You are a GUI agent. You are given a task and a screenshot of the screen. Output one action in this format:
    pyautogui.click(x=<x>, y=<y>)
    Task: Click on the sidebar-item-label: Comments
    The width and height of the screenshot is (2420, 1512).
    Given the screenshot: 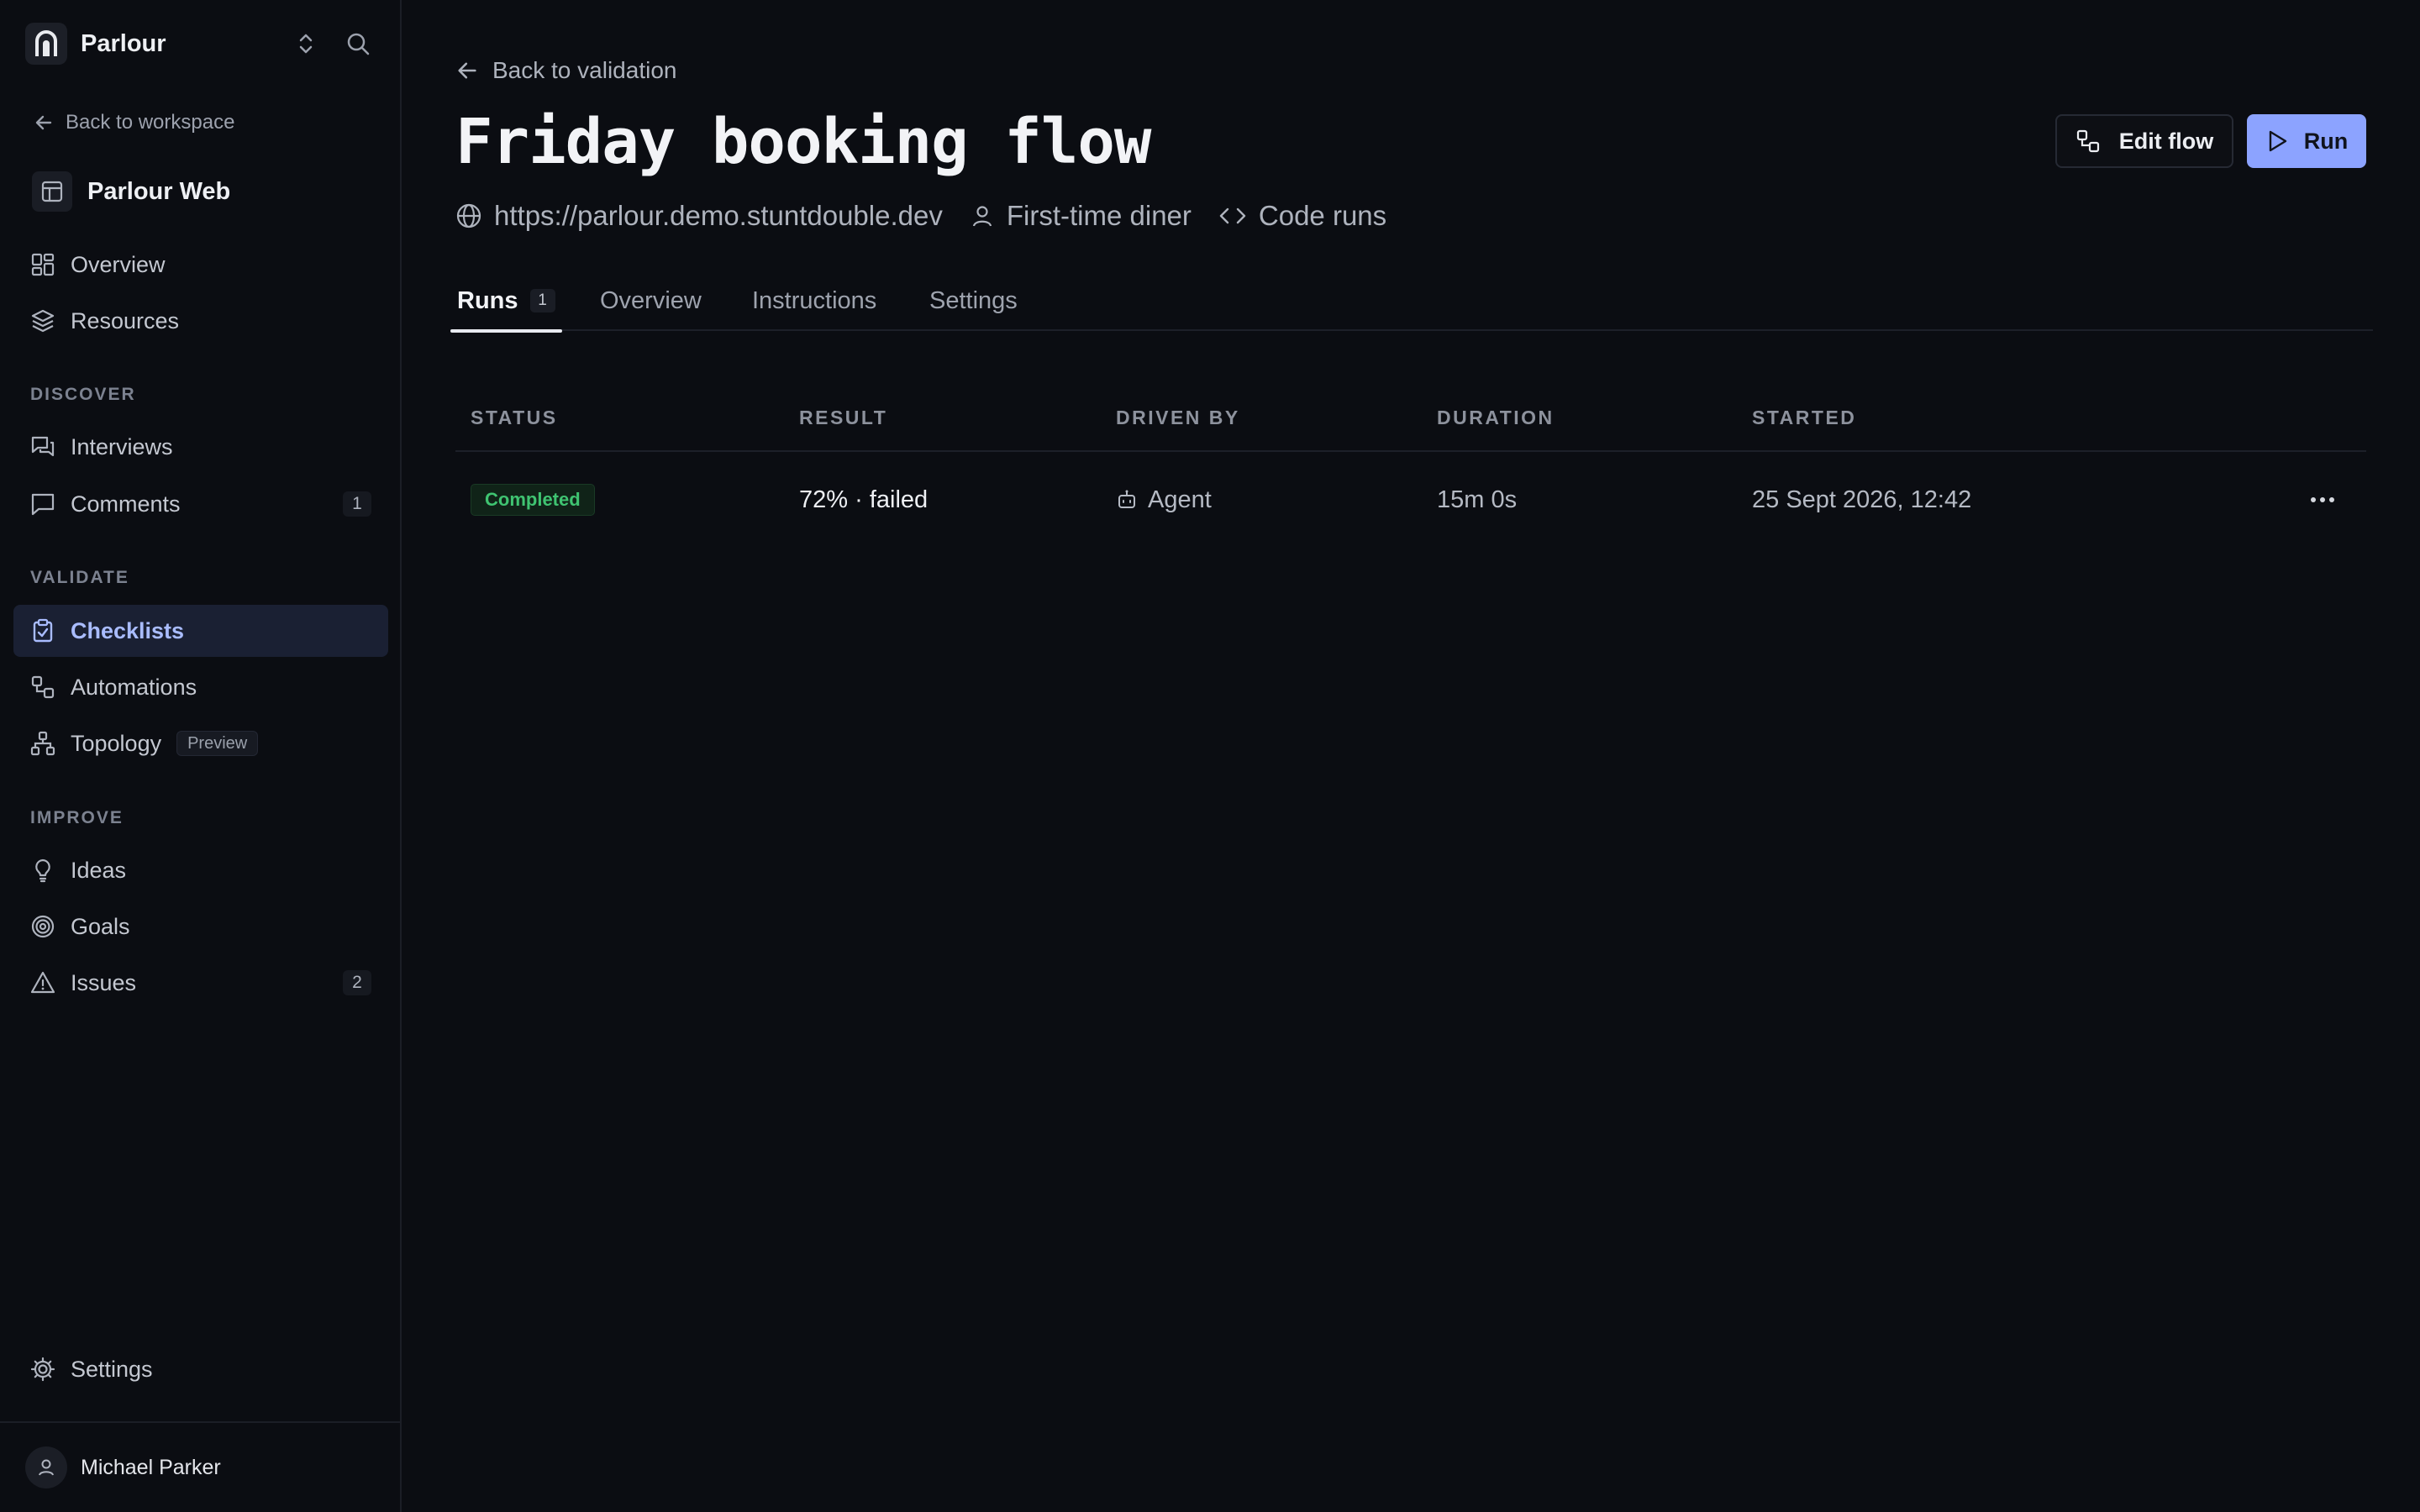 What is the action you would take?
    pyautogui.click(x=126, y=504)
    